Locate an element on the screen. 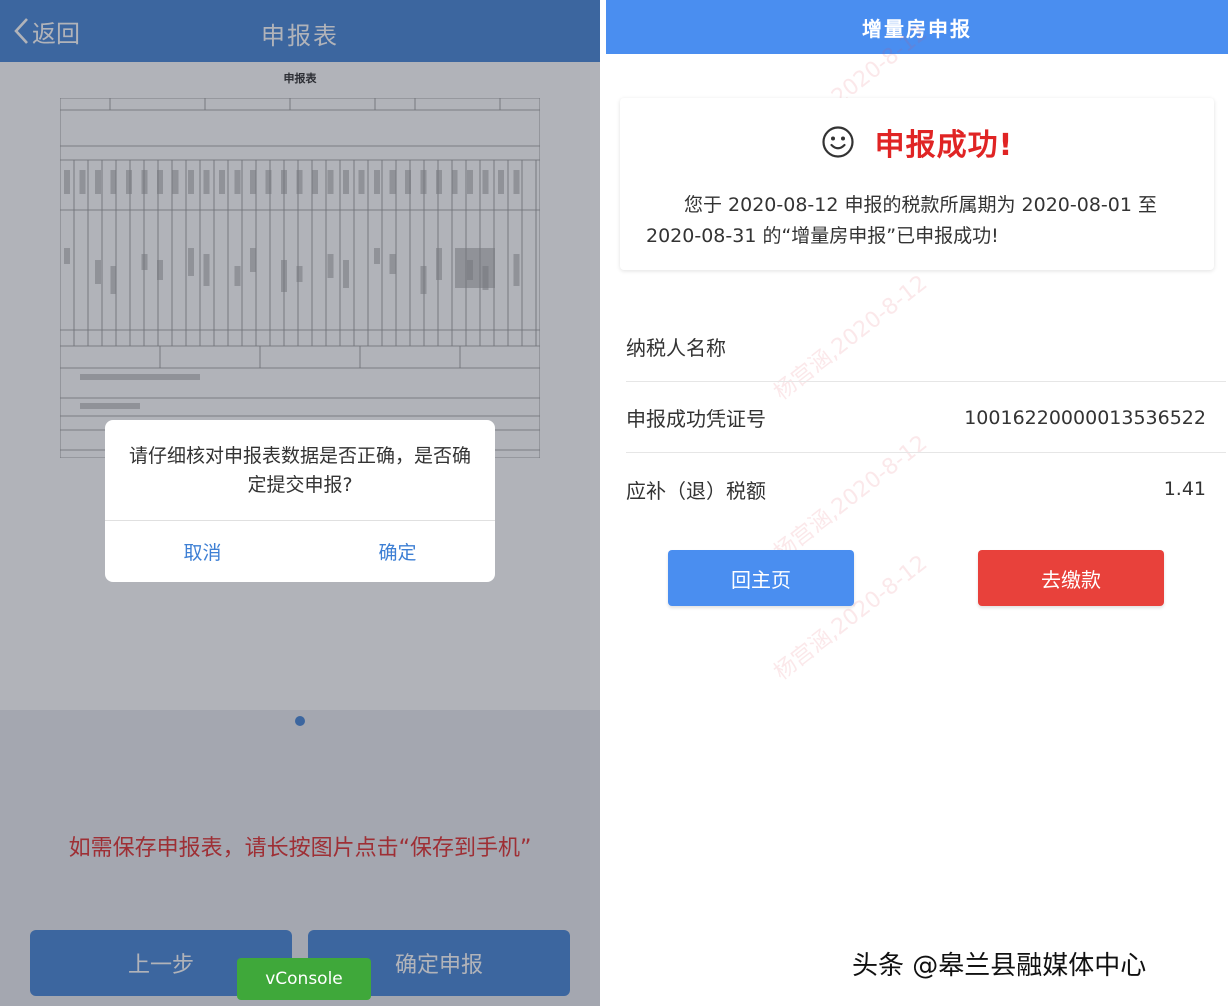 This screenshot has width=1230, height=1006. info-row-tax-amount: 应补（退）税额 1.41 is located at coordinates (926, 489).